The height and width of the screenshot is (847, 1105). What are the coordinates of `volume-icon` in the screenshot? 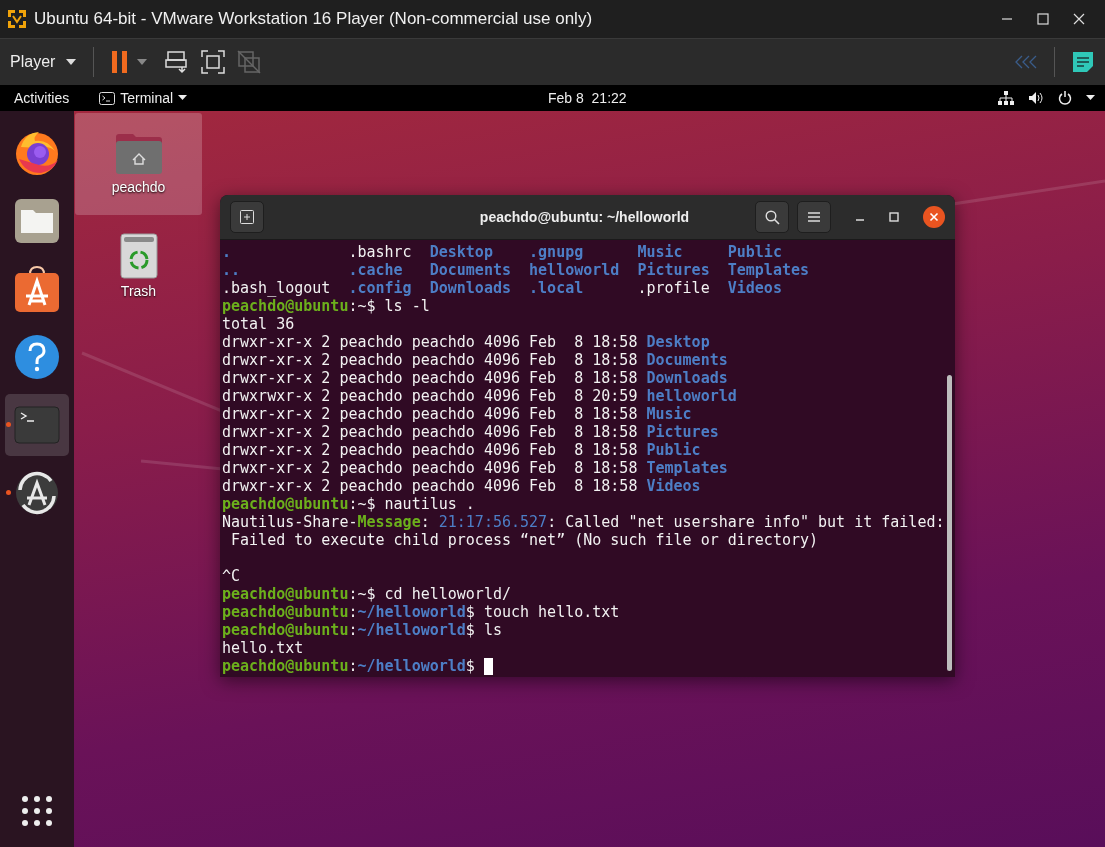 It's located at (1036, 98).